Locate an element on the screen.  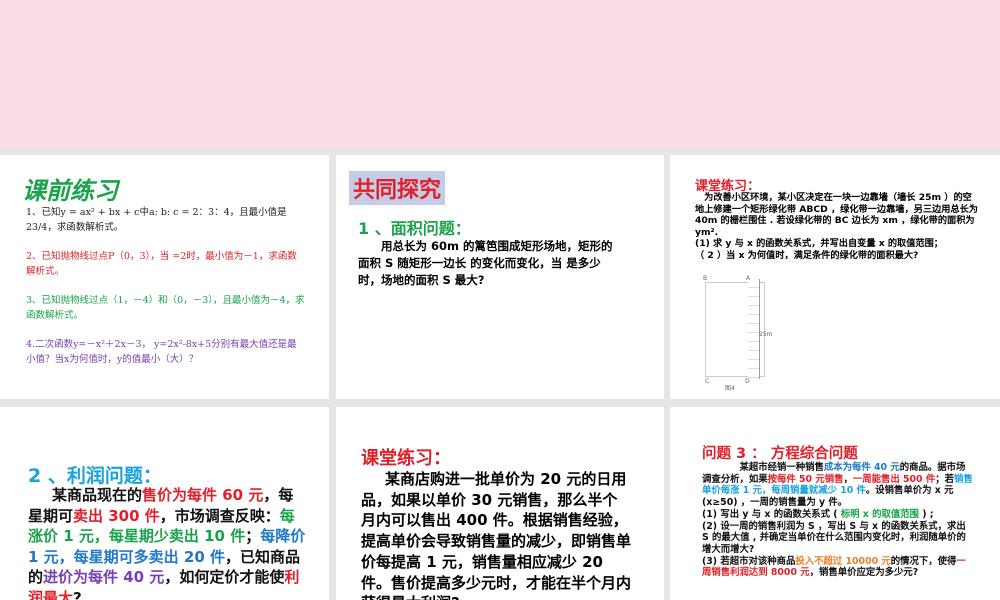
slide-subtitle: 2 、利润问题： is located at coordinates (95, 476).